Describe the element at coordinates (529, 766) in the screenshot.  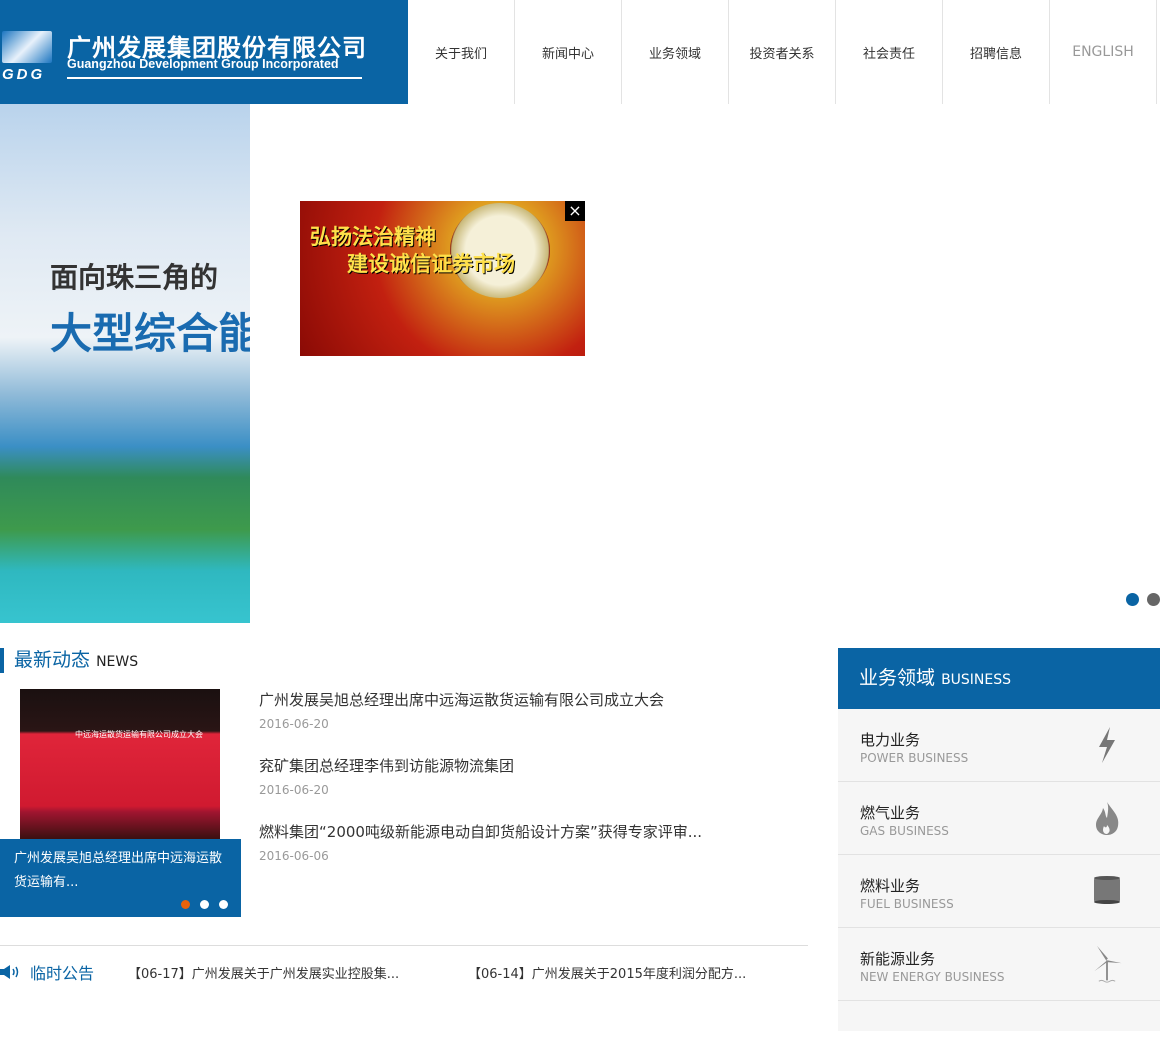
I see `news-link: 兖矿集团总经理李伟到访能源物流集团` at that location.